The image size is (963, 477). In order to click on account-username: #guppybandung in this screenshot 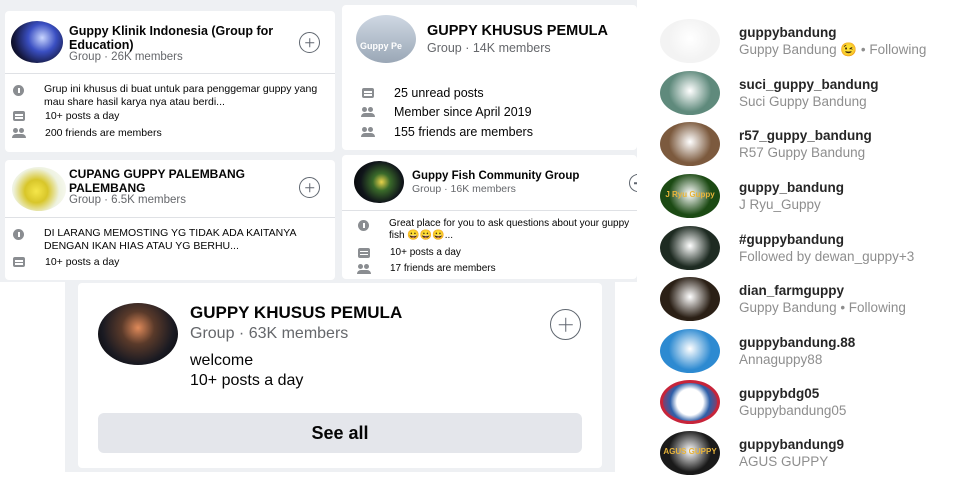, I will do `click(791, 239)`.